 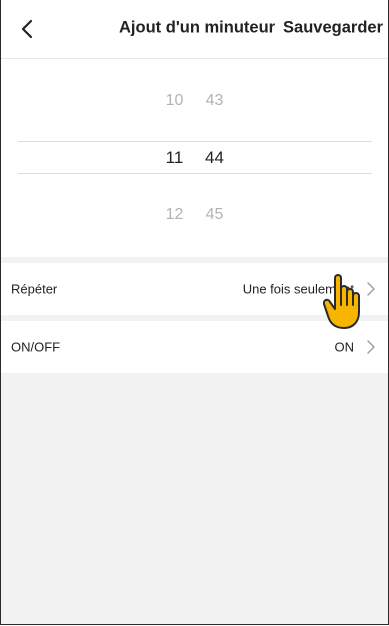 What do you see at coordinates (194, 215) in the screenshot?
I see `picker-row-next: 12 45` at bounding box center [194, 215].